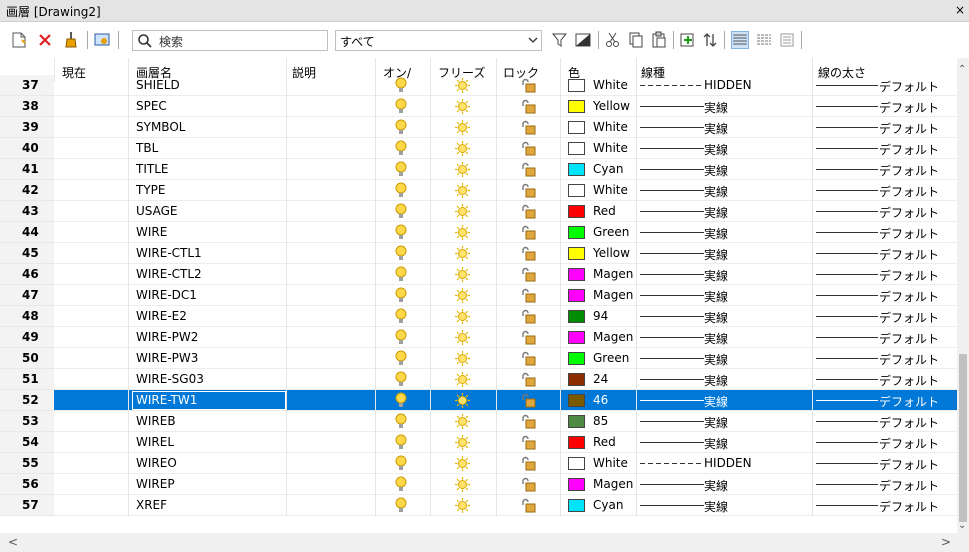  What do you see at coordinates (659, 40) in the screenshot?
I see `paste-button` at bounding box center [659, 40].